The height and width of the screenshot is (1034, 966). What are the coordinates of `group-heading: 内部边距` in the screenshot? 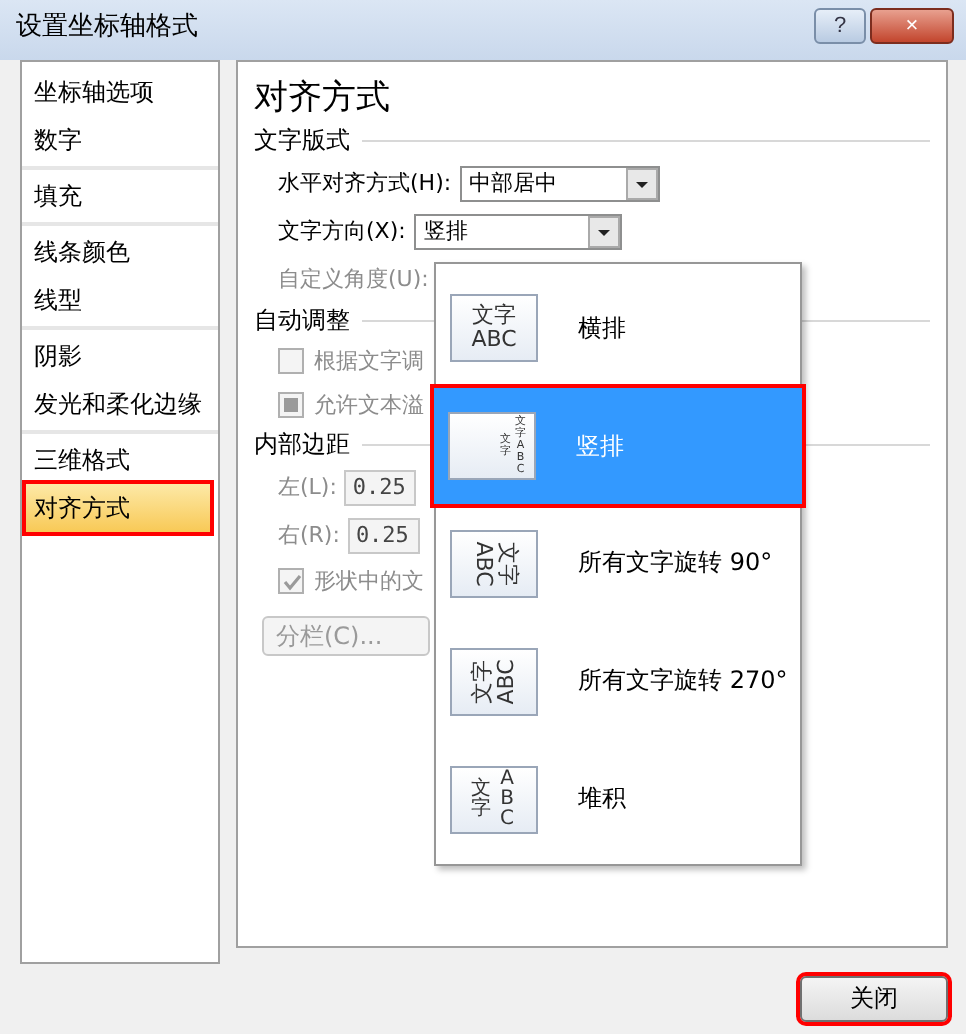 It's located at (302, 445).